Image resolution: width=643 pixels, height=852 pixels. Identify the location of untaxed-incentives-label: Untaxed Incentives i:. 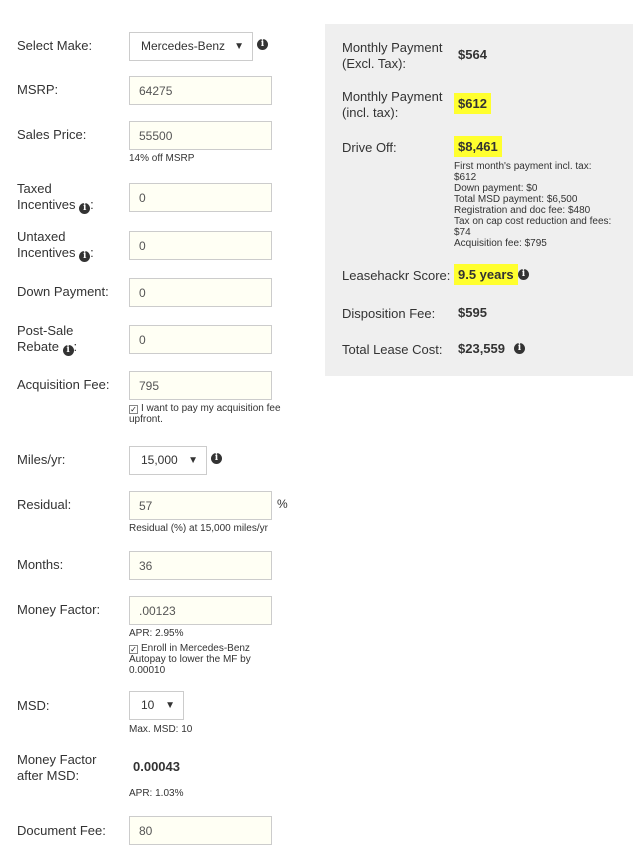
(55, 245).